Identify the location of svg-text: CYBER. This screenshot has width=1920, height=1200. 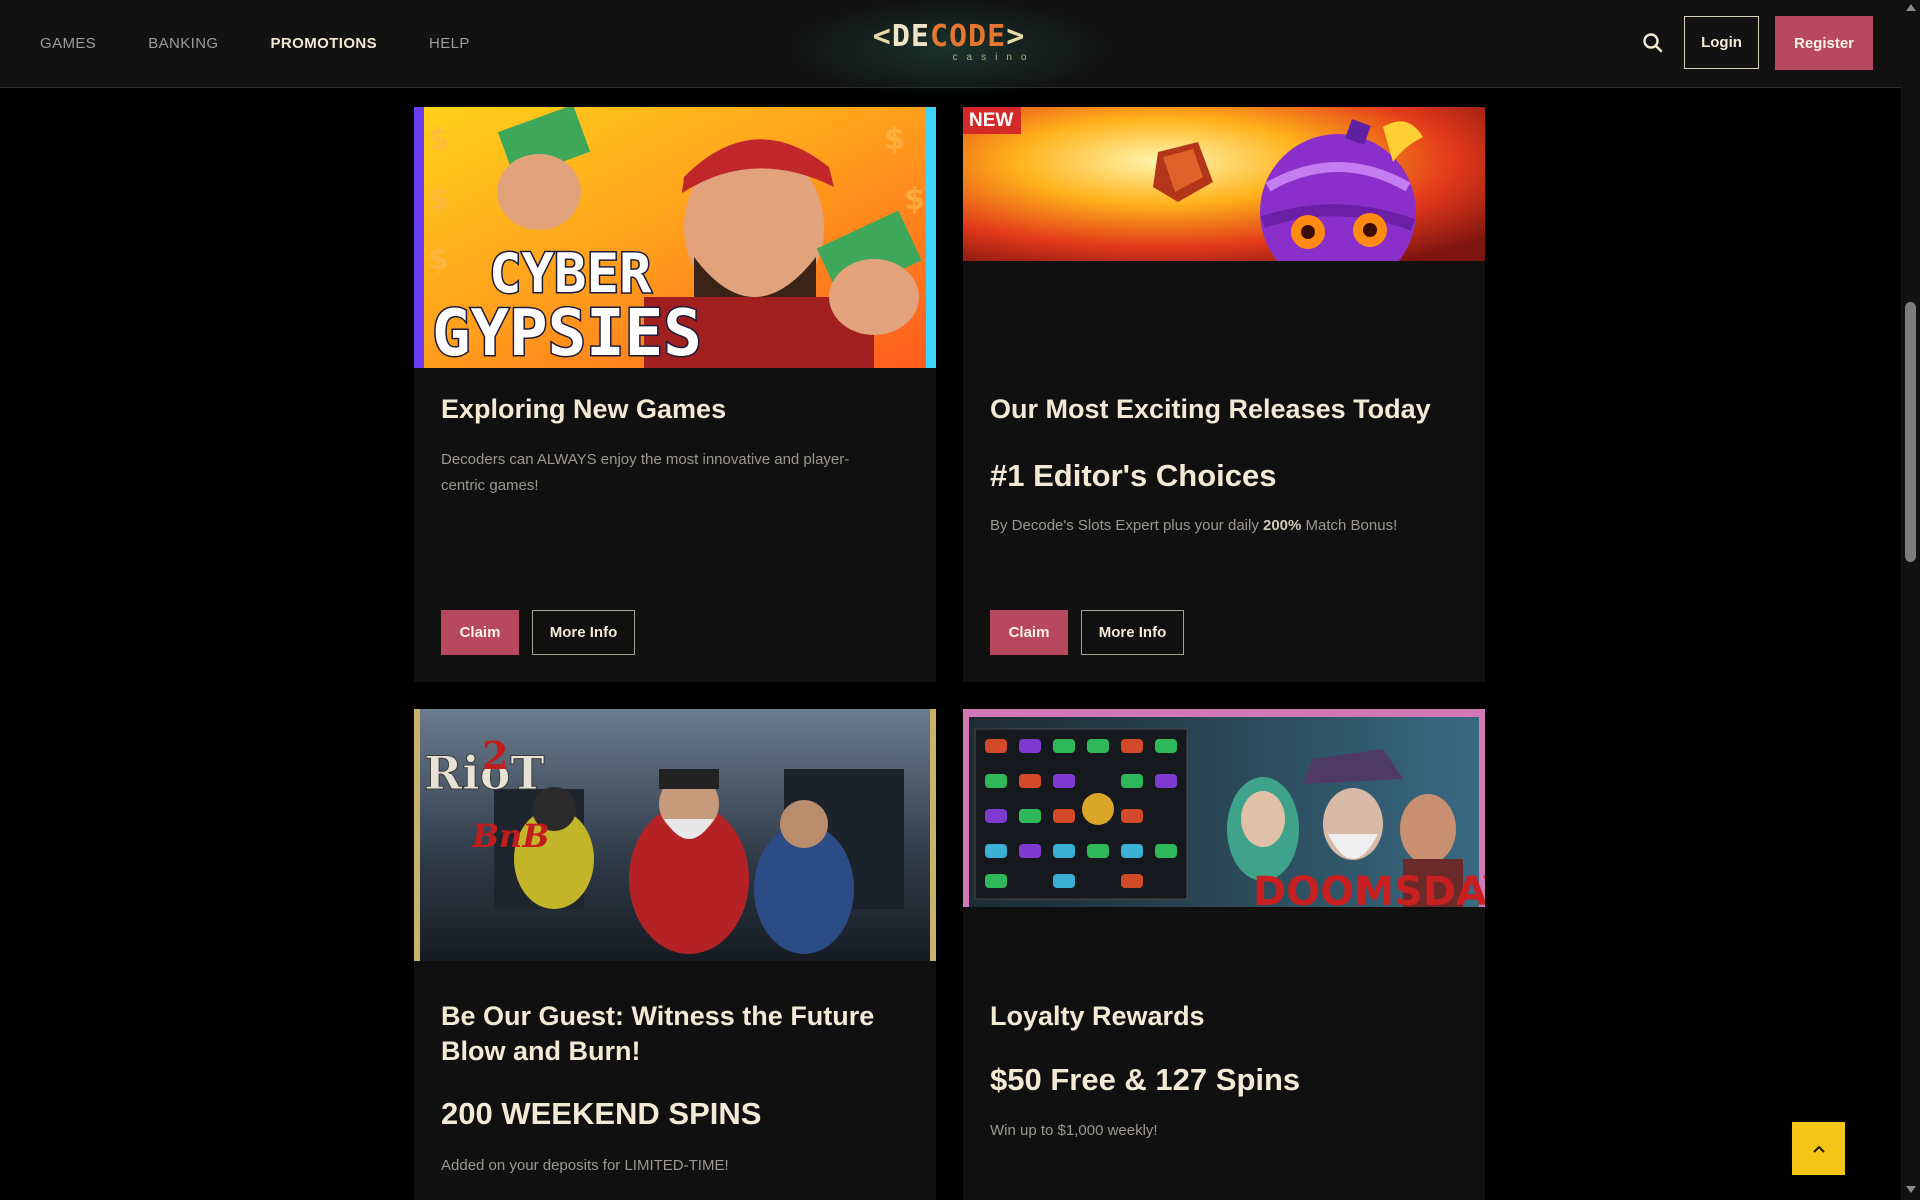
(570, 273).